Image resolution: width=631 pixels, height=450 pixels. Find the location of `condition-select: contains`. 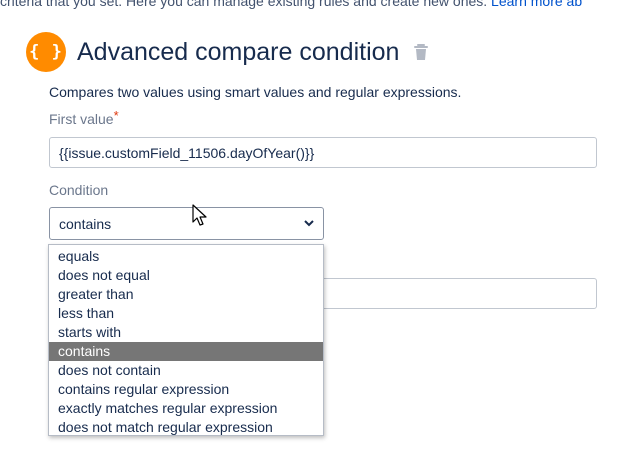

condition-select: contains is located at coordinates (186, 223).